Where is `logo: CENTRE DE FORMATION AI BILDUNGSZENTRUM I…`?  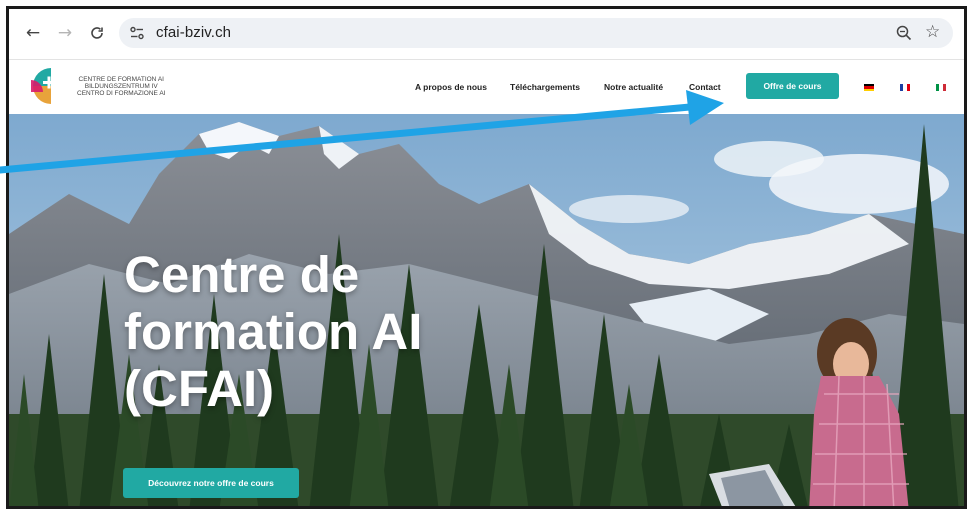 logo: CENTRE DE FORMATION AI BILDUNGSZENTRUM I… is located at coordinates (97, 86).